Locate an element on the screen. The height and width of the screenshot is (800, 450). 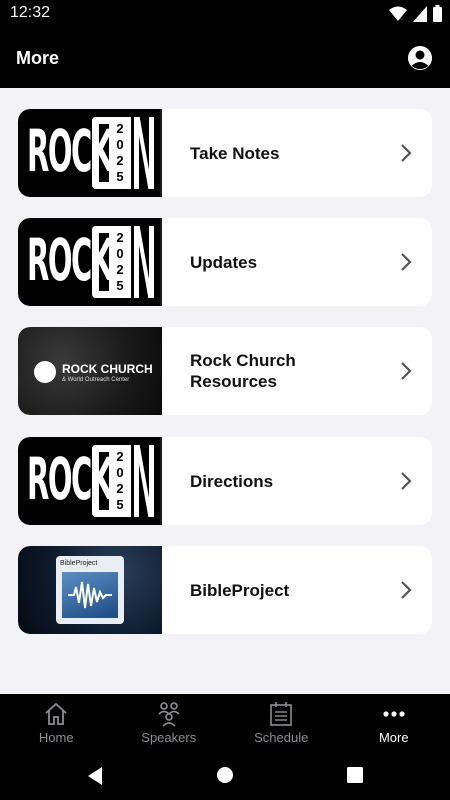
list-item-bibleproject: BibleProject BibleProject is located at coordinates (225, 590).